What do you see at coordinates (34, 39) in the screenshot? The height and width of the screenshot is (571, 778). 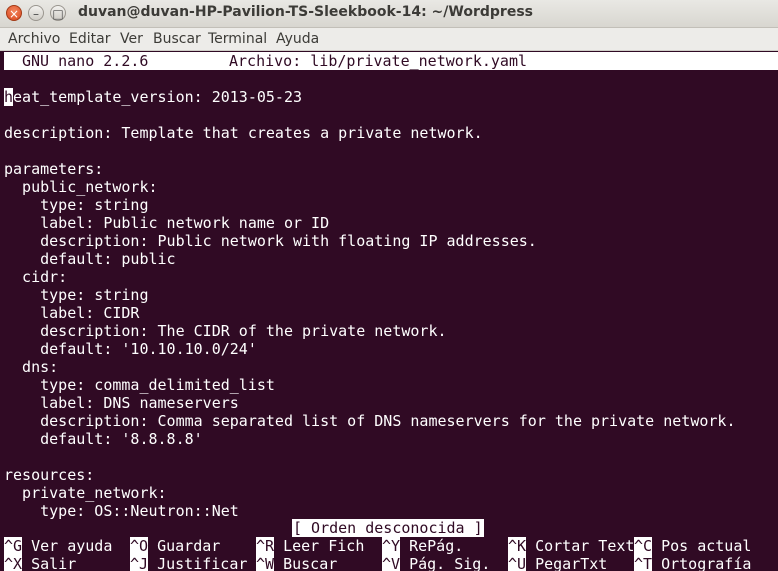 I see `menu-archivo: Archivo` at bounding box center [34, 39].